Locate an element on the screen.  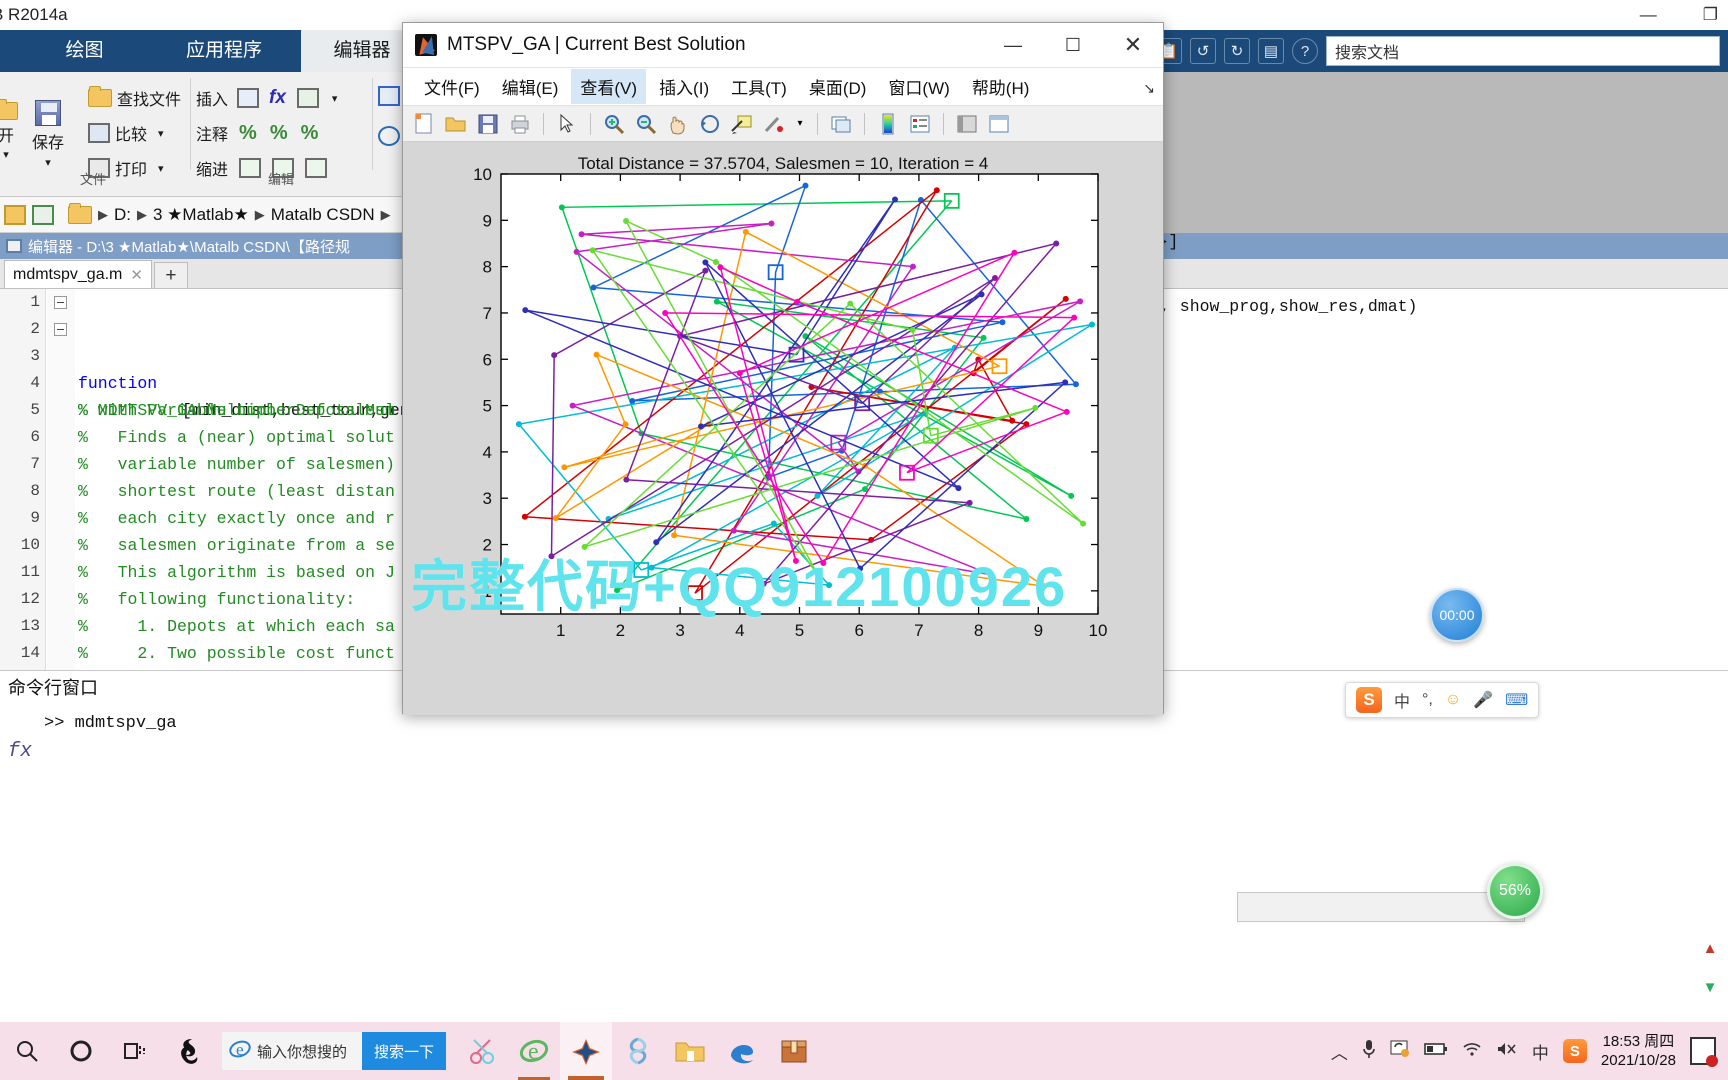
taskbar-clock: 18:53 周四 2021/10/28 is located at coordinates (1638, 1051).